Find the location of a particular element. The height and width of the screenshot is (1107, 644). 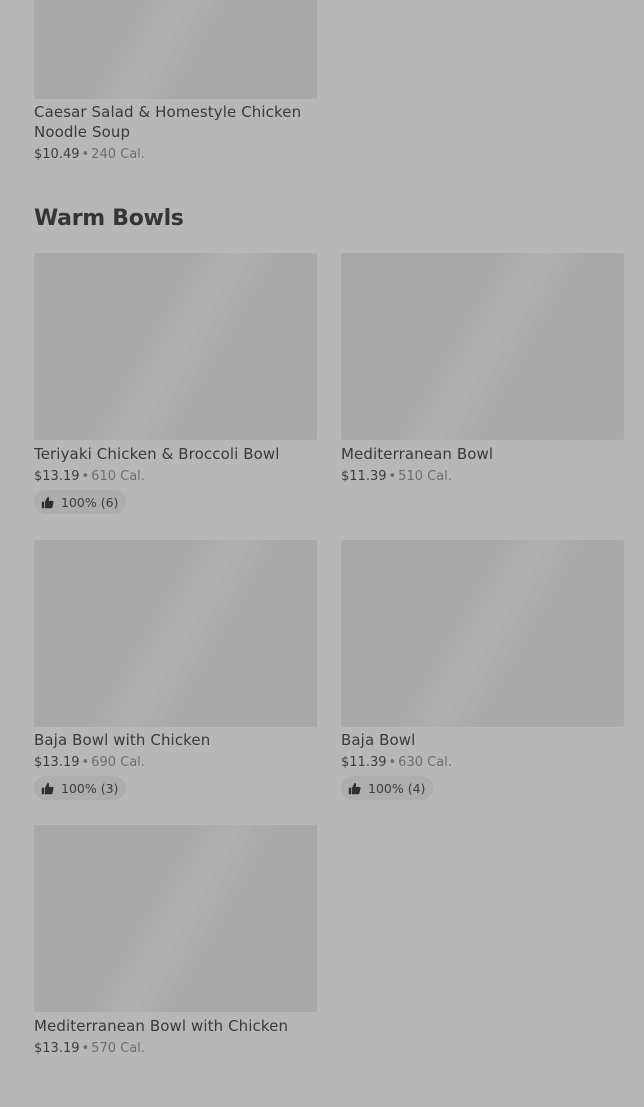

menu-item-meta: $13.19 • 610 Cal. is located at coordinates (89, 476).